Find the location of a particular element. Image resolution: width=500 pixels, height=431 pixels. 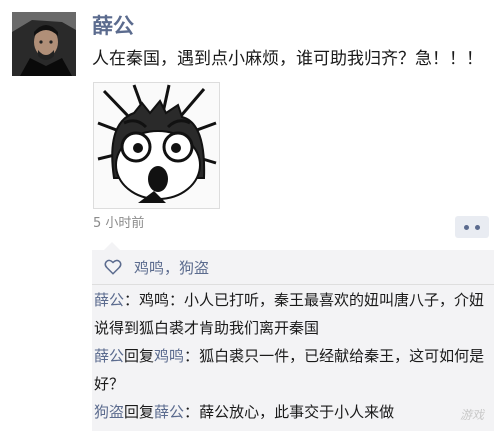

post-text: 人在秦国，遇到点小麻烦，谁可助我归齐？急！！！ is located at coordinates (287, 59).